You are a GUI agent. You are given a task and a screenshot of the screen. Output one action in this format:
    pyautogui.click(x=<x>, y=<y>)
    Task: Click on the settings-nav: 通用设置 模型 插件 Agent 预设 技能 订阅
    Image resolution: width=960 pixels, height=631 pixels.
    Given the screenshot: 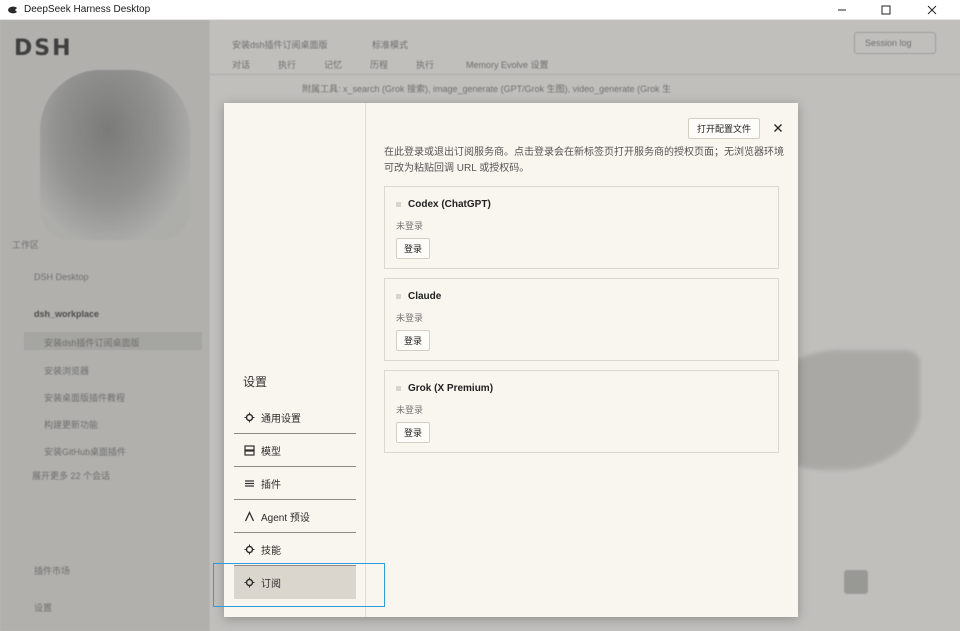 What is the action you would take?
    pyautogui.click(x=295, y=500)
    